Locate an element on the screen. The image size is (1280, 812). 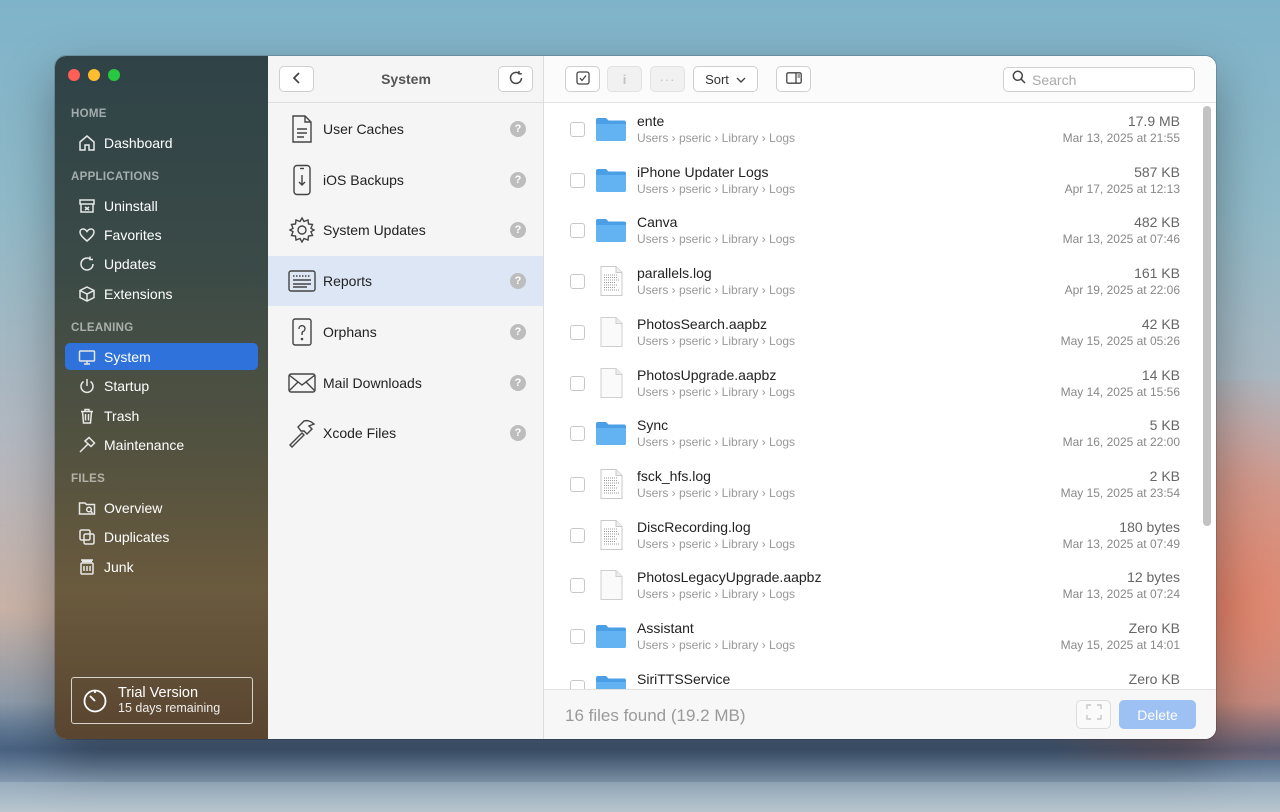
trial-subtitle: 15 days remaining is located at coordinates (169, 708).